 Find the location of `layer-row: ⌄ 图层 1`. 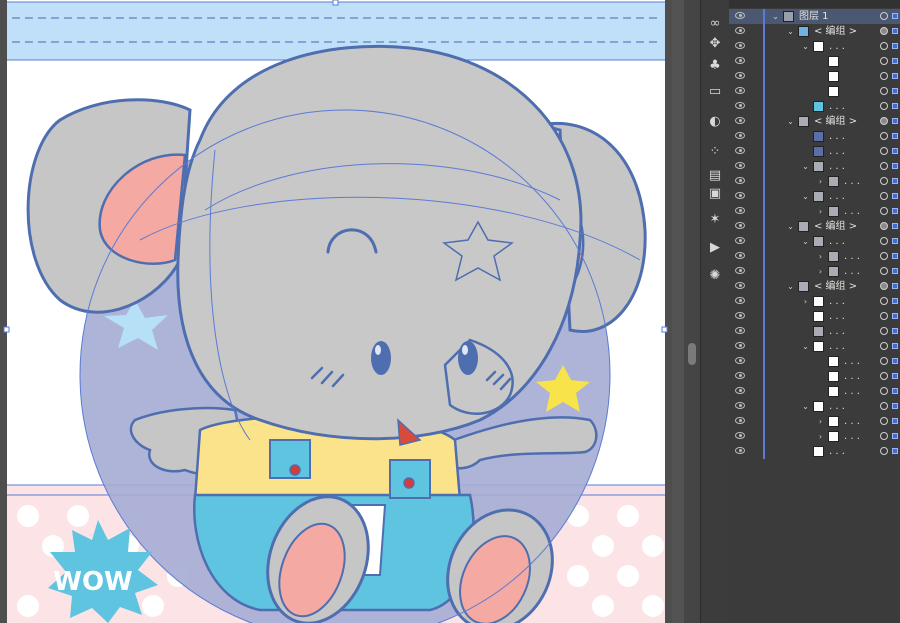

layer-row: ⌄ 图层 1 is located at coordinates (814, 16).